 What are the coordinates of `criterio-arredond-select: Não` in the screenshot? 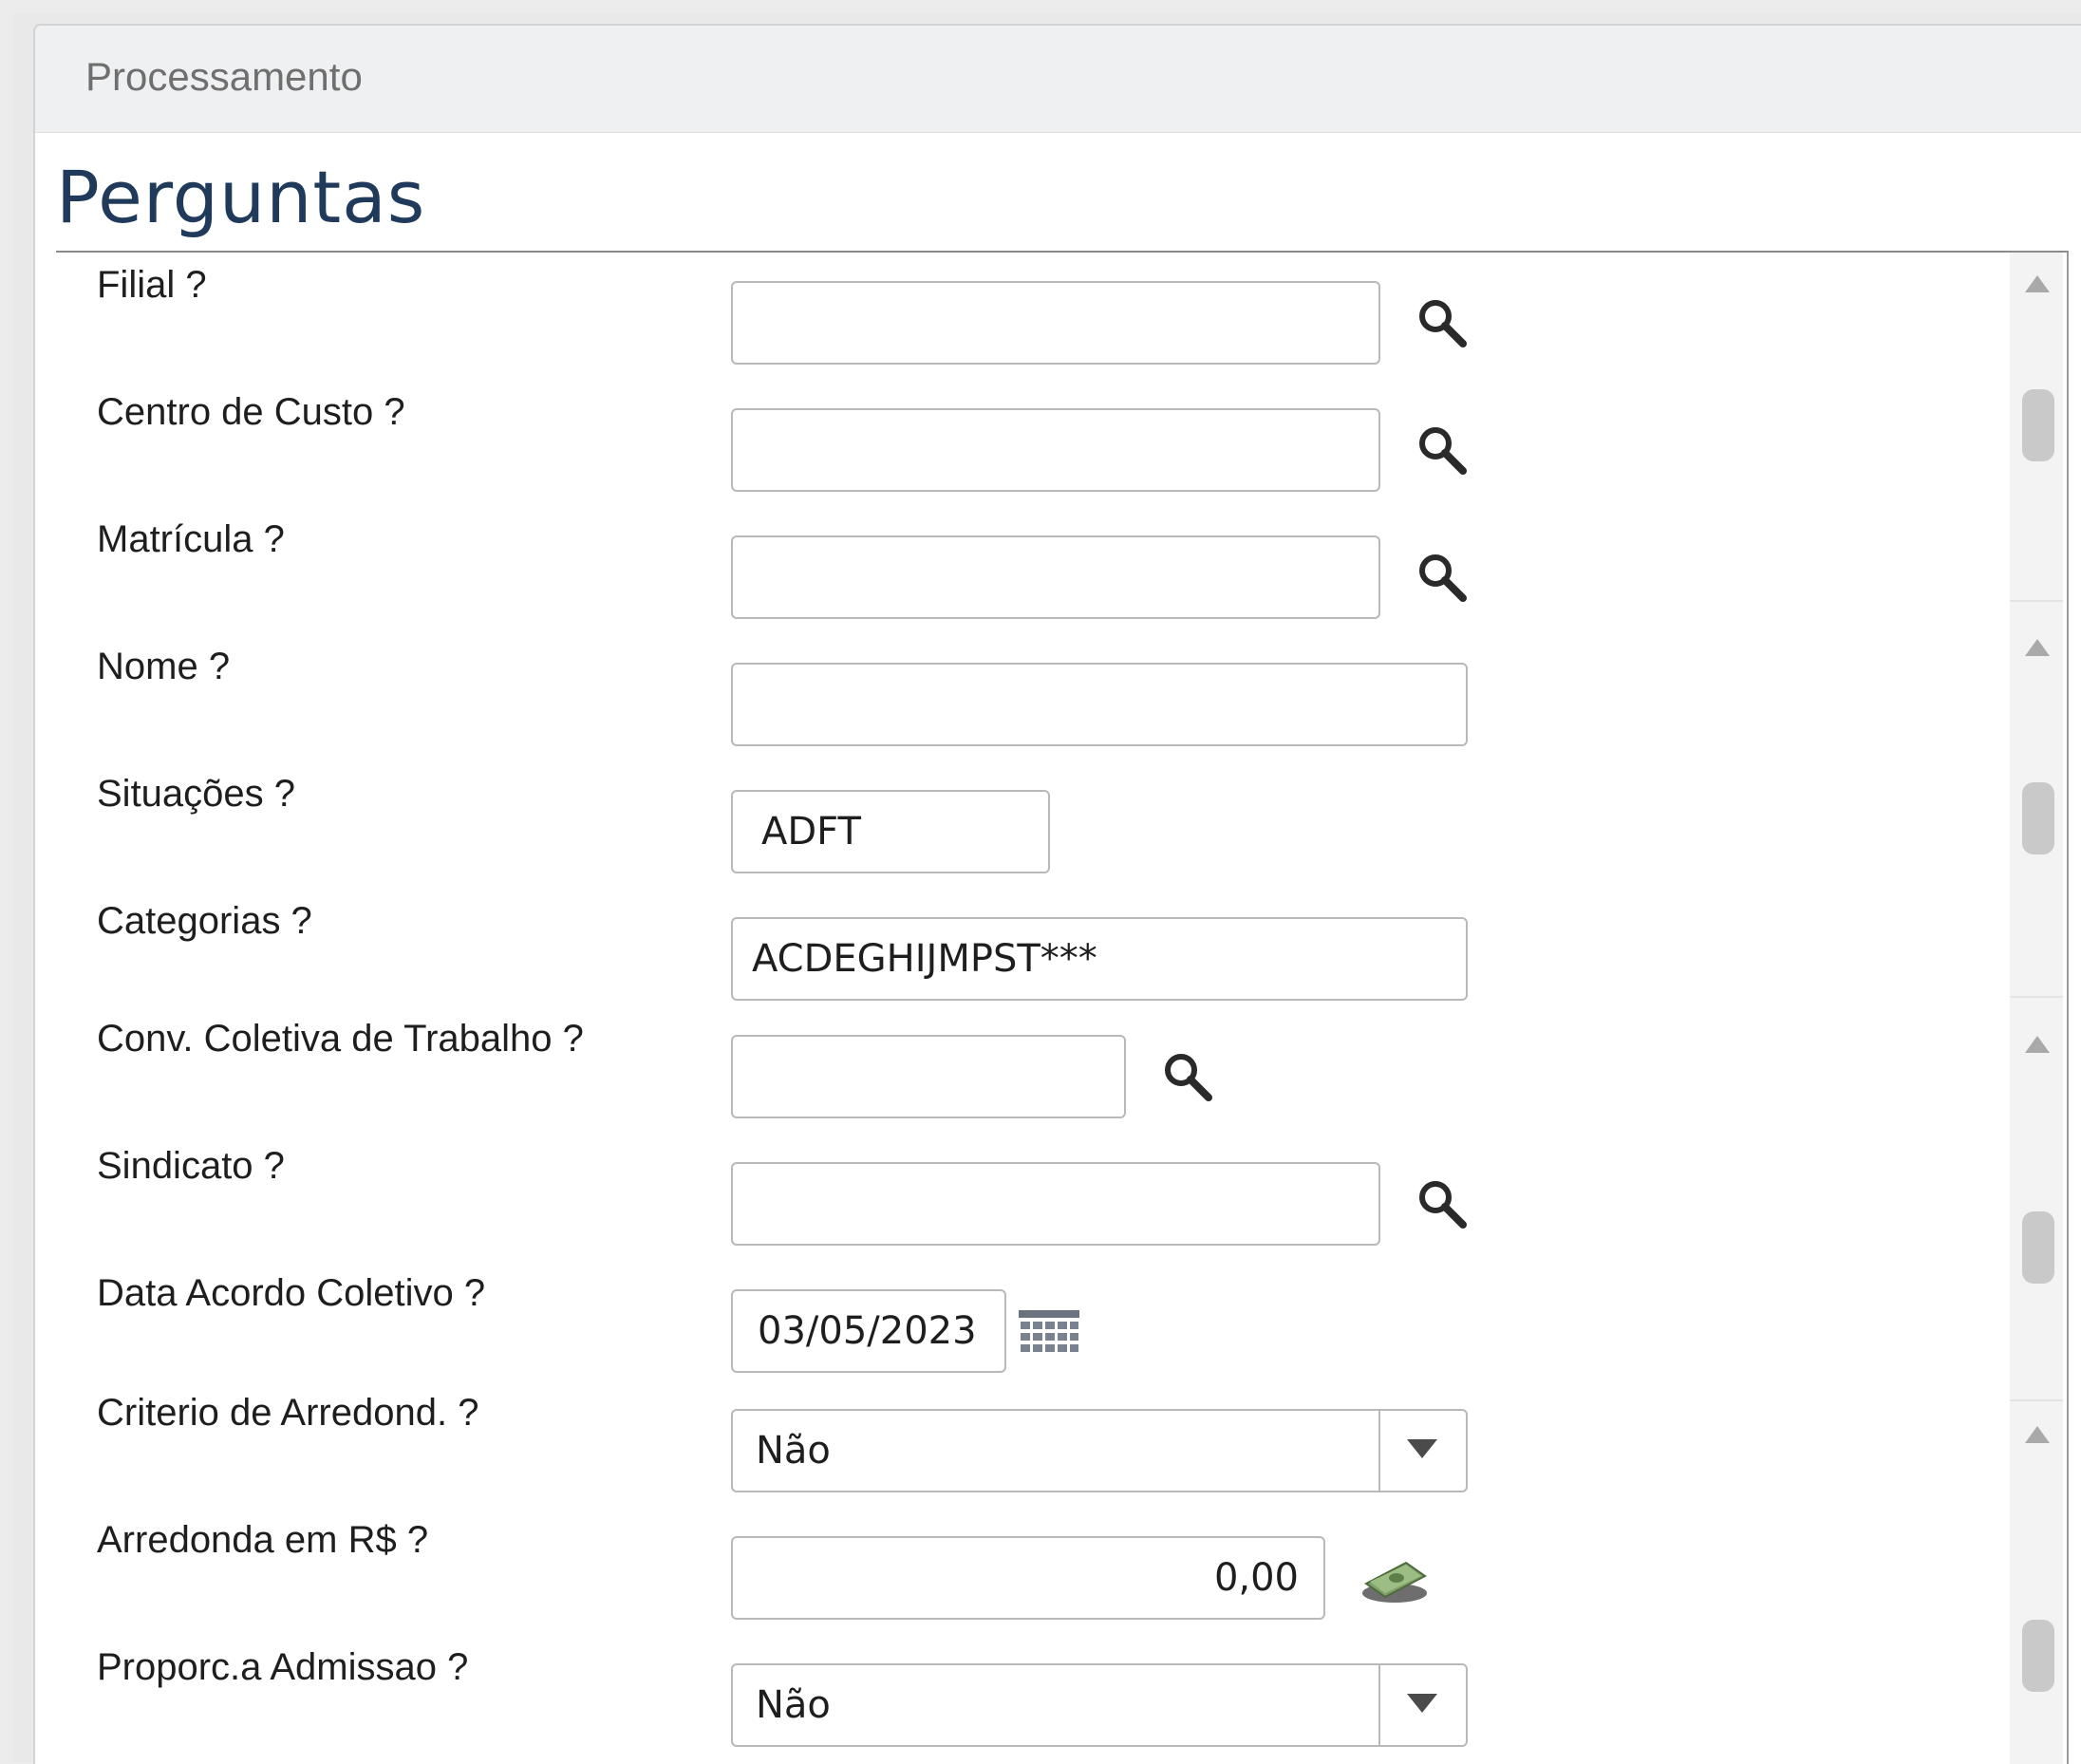 It's located at (1099, 1451).